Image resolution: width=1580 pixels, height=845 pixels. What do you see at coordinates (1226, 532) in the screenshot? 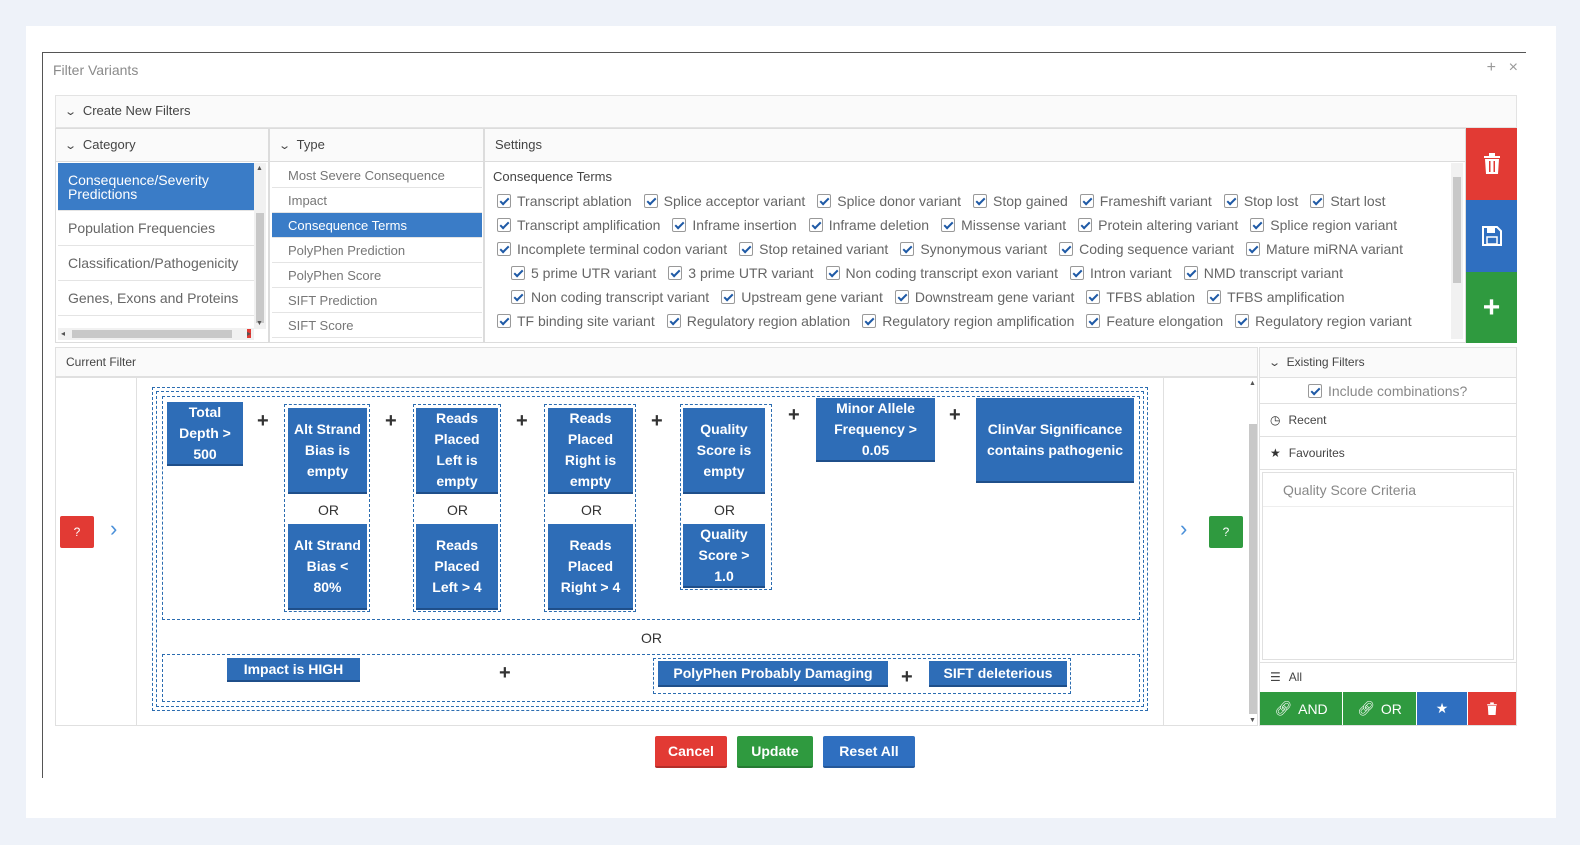
I see `help-button-right: ?` at bounding box center [1226, 532].